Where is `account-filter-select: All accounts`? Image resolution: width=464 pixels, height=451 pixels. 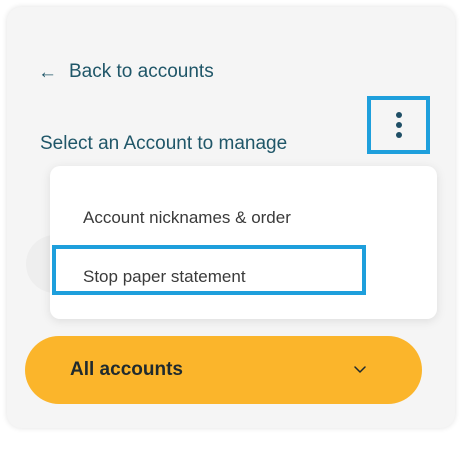
account-filter-select: All accounts is located at coordinates (223, 370).